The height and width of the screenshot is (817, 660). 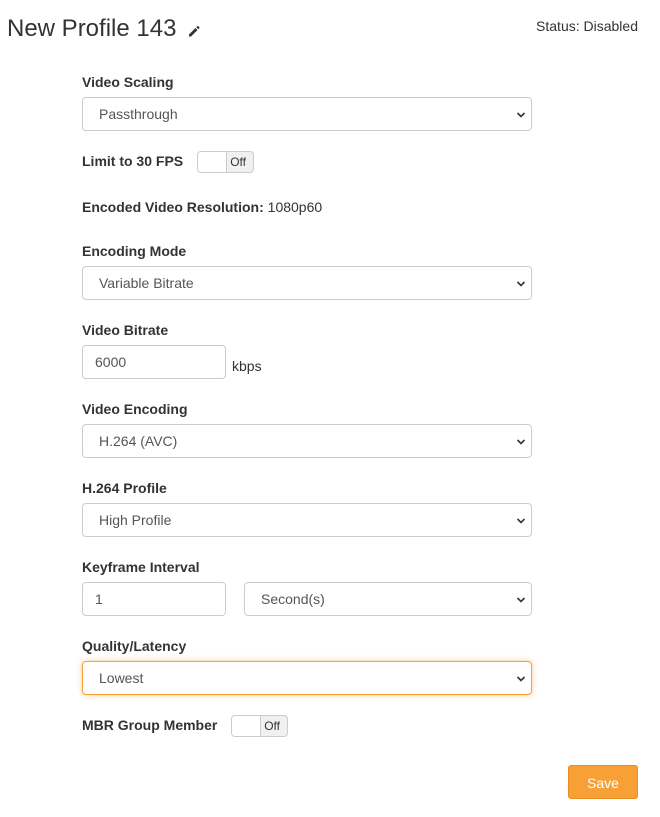 I want to click on video-scaling-select: Passthrough, so click(x=307, y=114).